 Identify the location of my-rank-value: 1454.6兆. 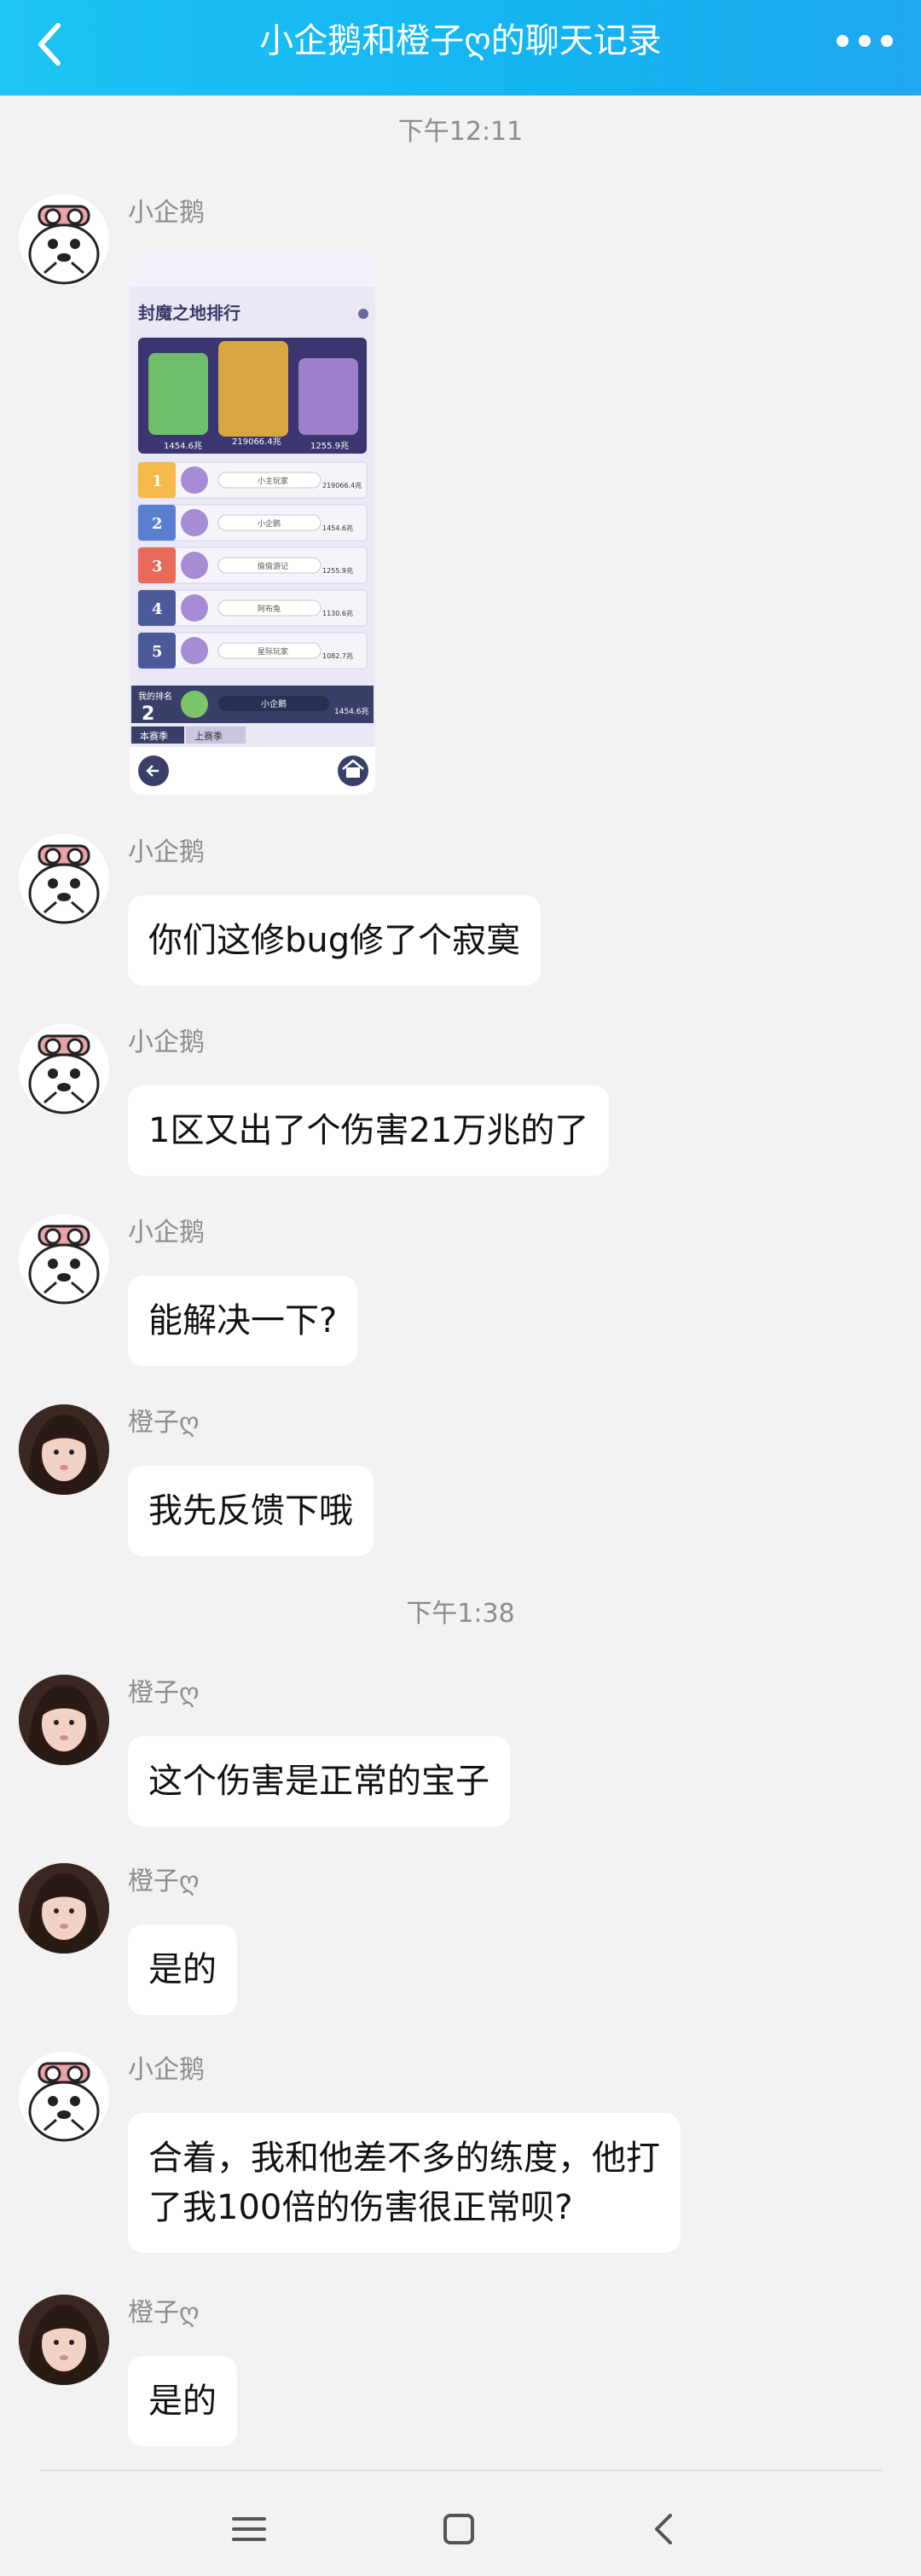
(351, 711).